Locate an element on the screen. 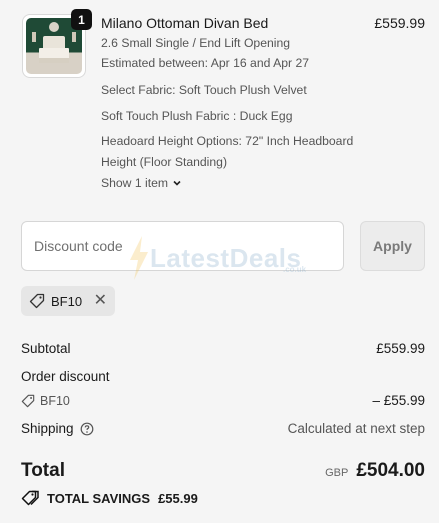 The width and height of the screenshot is (439, 523). discount-code-row: BF10 – £55.99 is located at coordinates (223, 400).